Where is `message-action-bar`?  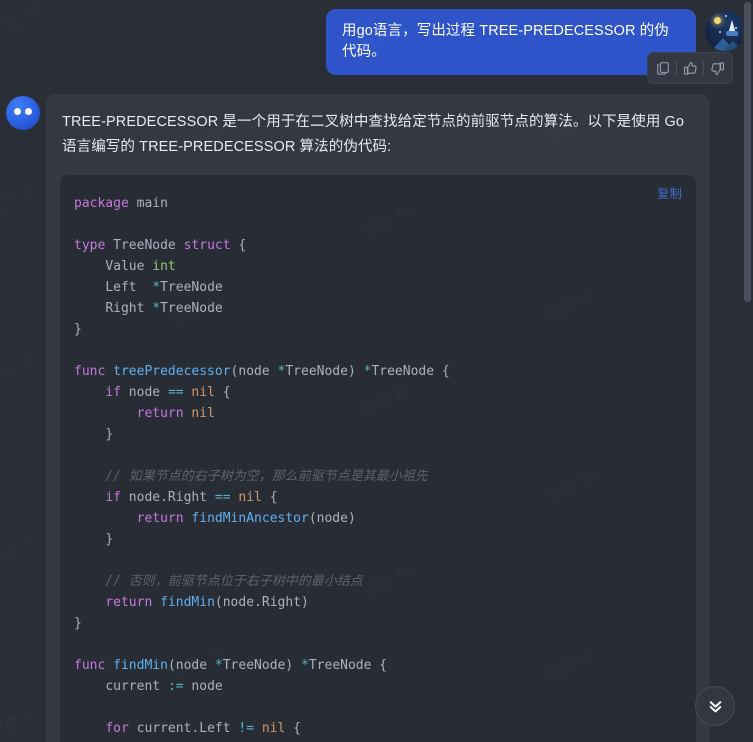 message-action-bar is located at coordinates (690, 68).